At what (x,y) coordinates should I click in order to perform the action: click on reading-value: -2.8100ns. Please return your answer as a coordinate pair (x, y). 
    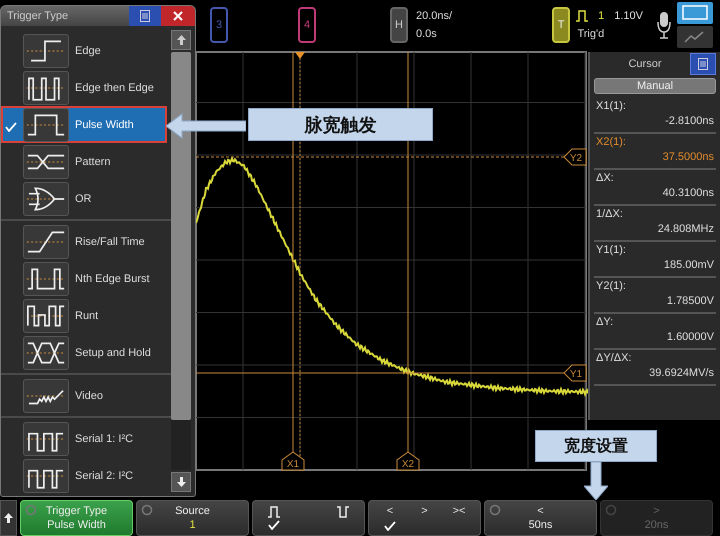
    Looking at the image, I should click on (689, 121).